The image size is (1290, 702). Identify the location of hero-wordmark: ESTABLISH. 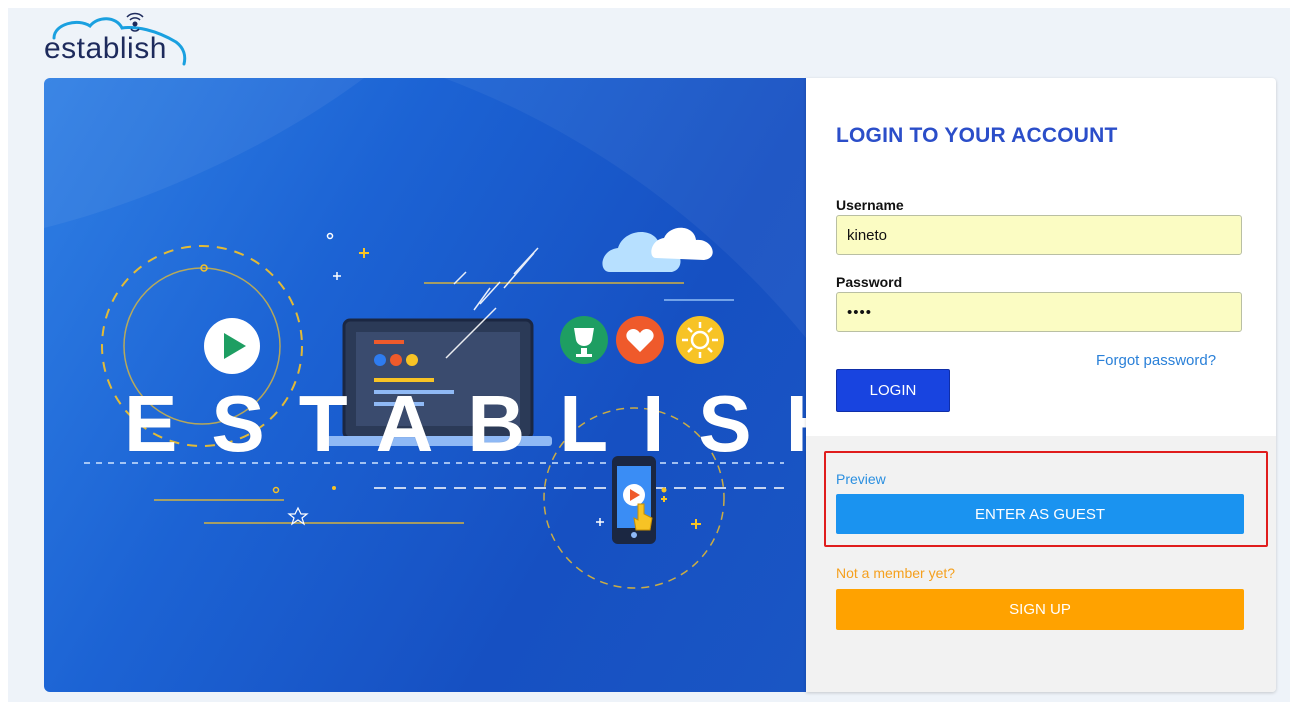
(465, 423).